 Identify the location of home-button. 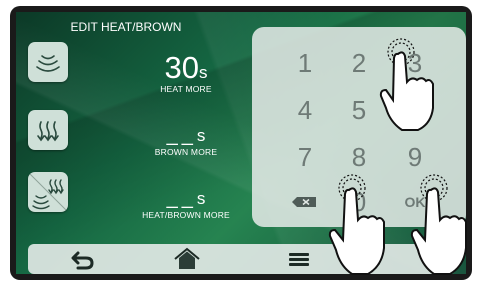
(187, 259).